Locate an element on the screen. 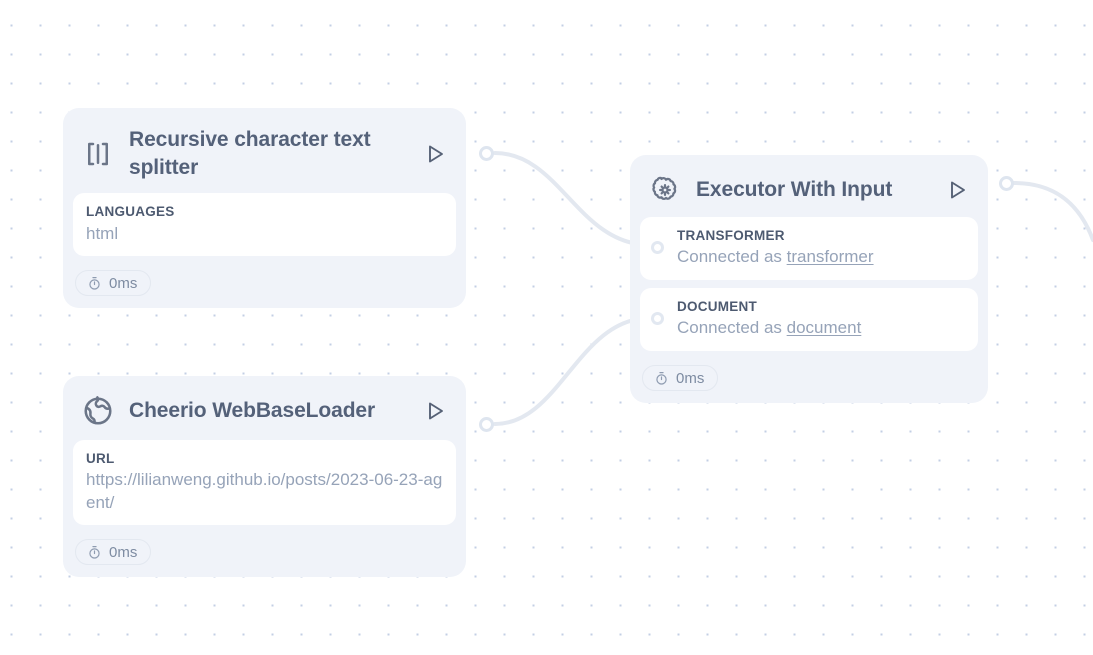 Image resolution: width=1093 pixels, height=655 pixels. node-header: Executor With Input is located at coordinates (809, 186).